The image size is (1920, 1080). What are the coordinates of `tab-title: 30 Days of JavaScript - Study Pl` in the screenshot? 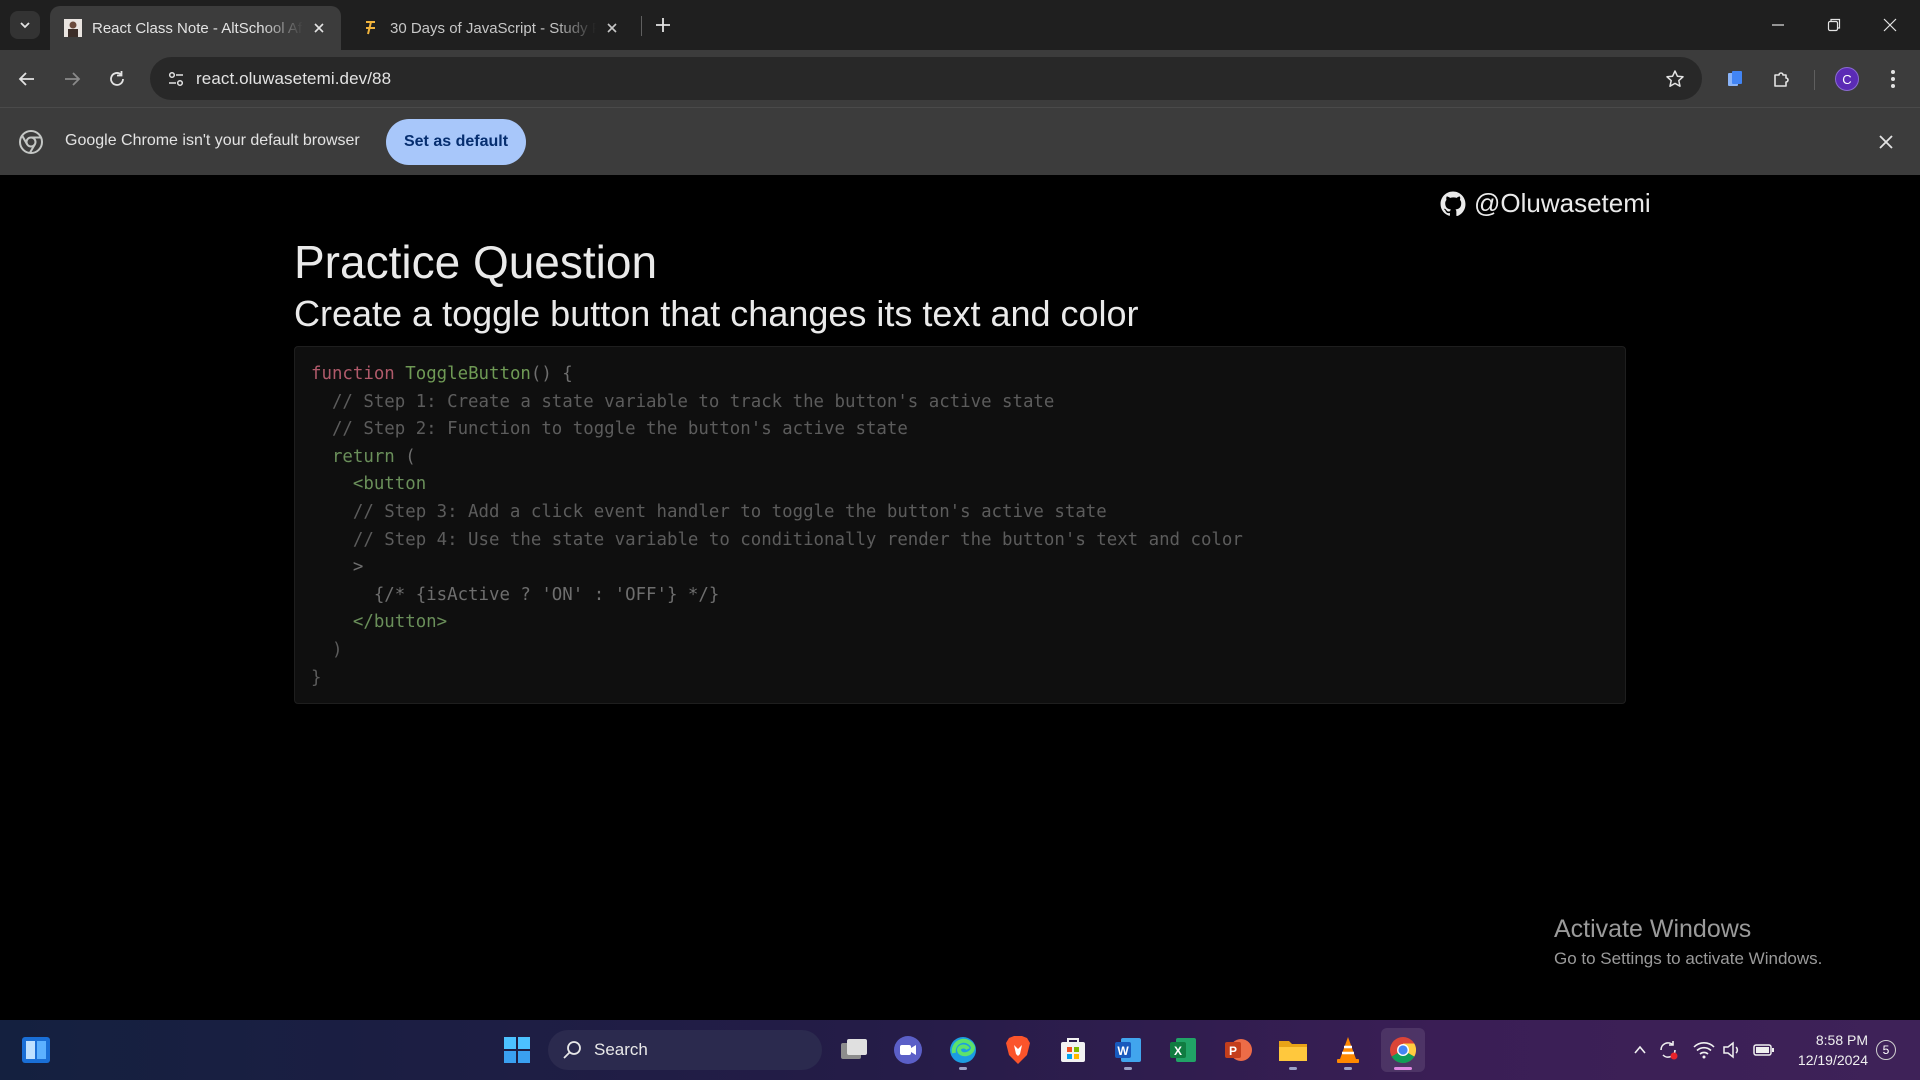 It's located at (493, 28).